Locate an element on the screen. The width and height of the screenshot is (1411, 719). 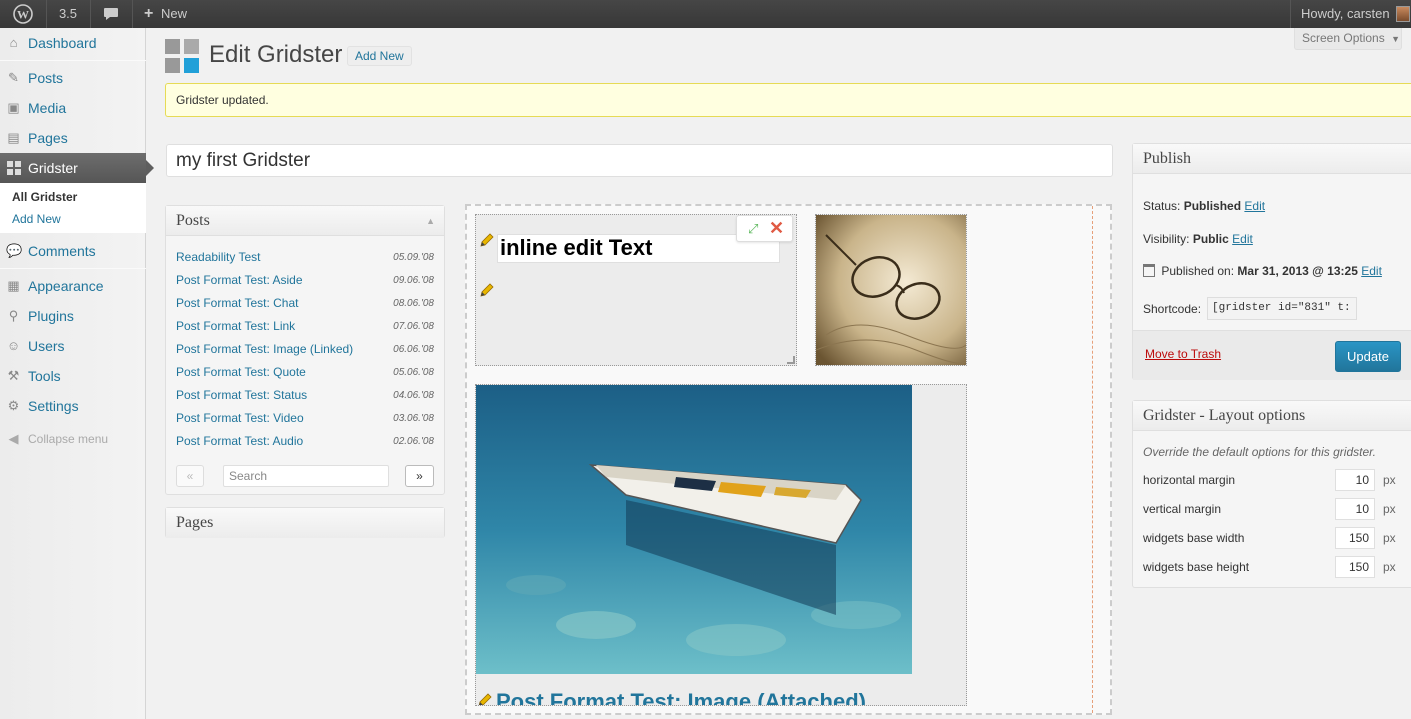
menu-plugins: ⚲ Plugins is located at coordinates (73, 316).